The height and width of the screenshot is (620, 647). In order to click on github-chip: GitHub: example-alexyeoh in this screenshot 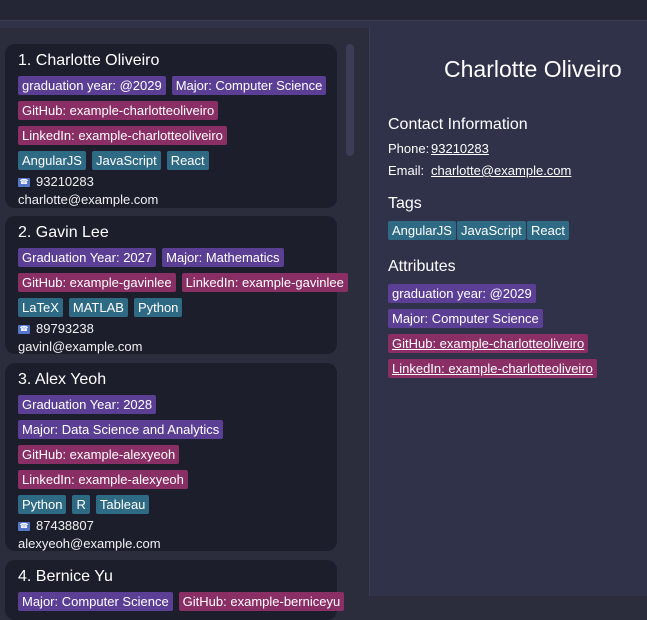, I will do `click(99, 454)`.